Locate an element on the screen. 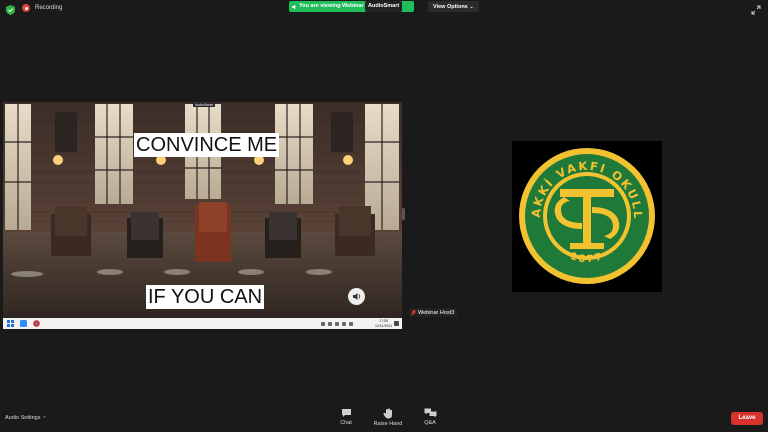 The height and width of the screenshot is (432, 768). recording-icon is located at coordinates (26, 8).